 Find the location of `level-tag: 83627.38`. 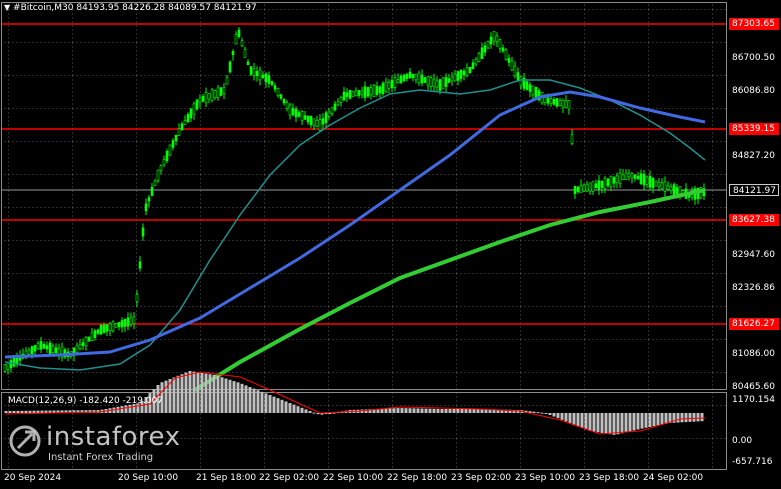

level-tag: 83627.38 is located at coordinates (754, 220).